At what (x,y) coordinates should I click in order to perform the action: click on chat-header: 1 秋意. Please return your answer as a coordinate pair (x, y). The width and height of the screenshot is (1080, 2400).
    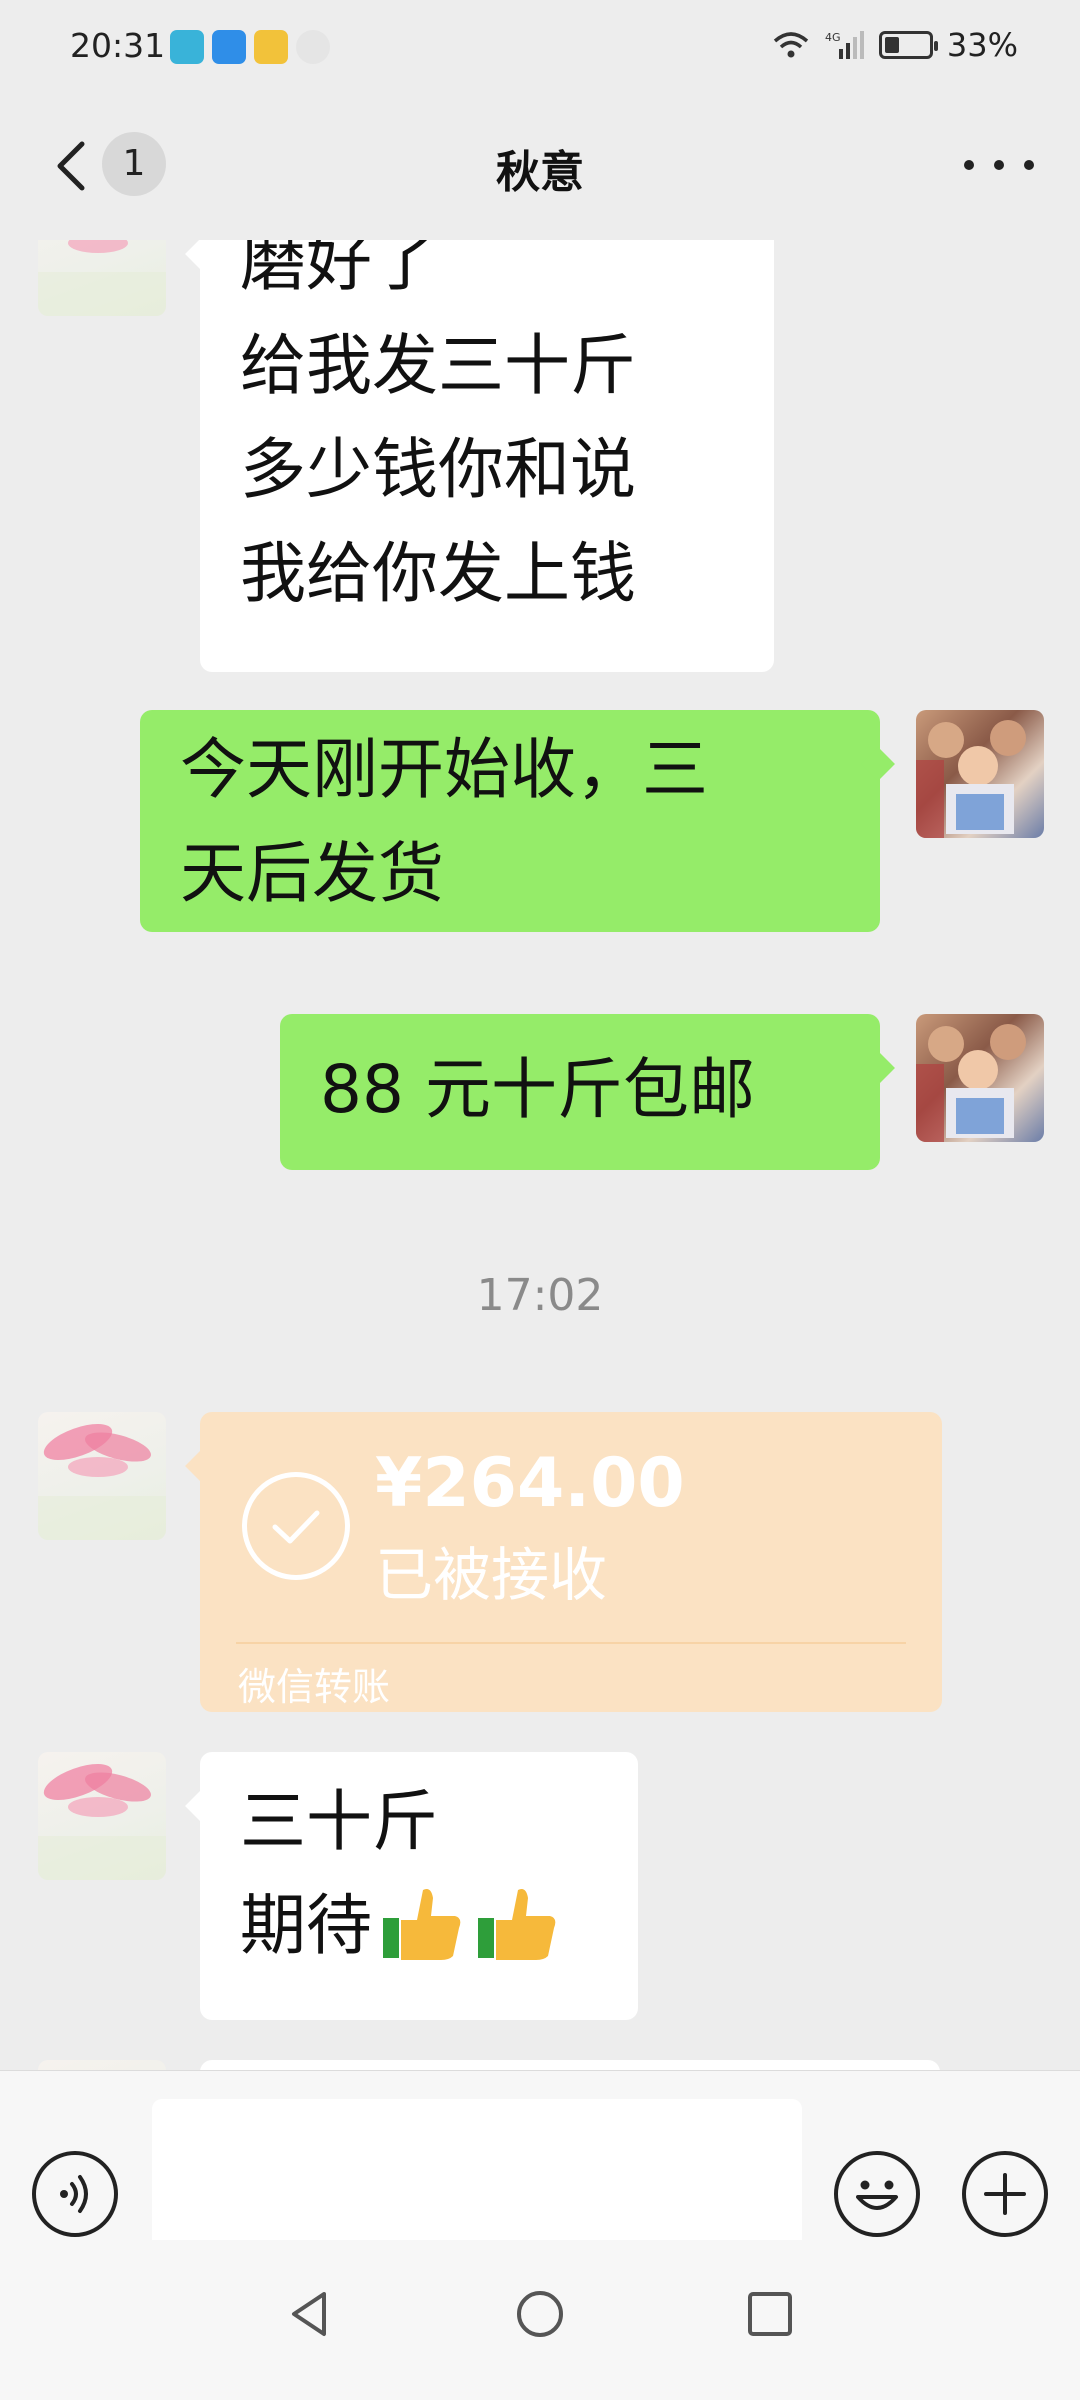
    Looking at the image, I should click on (540, 170).